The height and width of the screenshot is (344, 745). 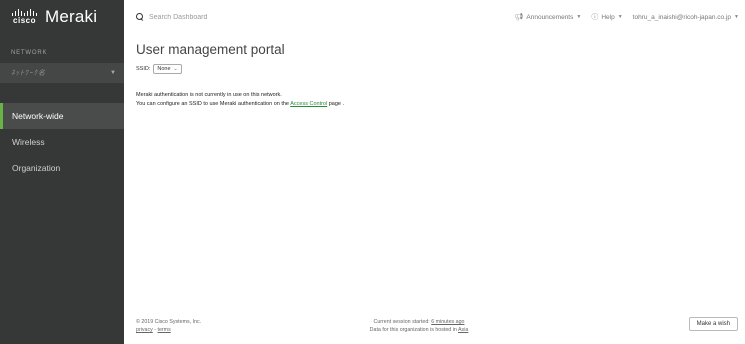 I want to click on network-selector: ﾈｯﾄﾜｰｸ名 ▼, so click(x=62, y=73).